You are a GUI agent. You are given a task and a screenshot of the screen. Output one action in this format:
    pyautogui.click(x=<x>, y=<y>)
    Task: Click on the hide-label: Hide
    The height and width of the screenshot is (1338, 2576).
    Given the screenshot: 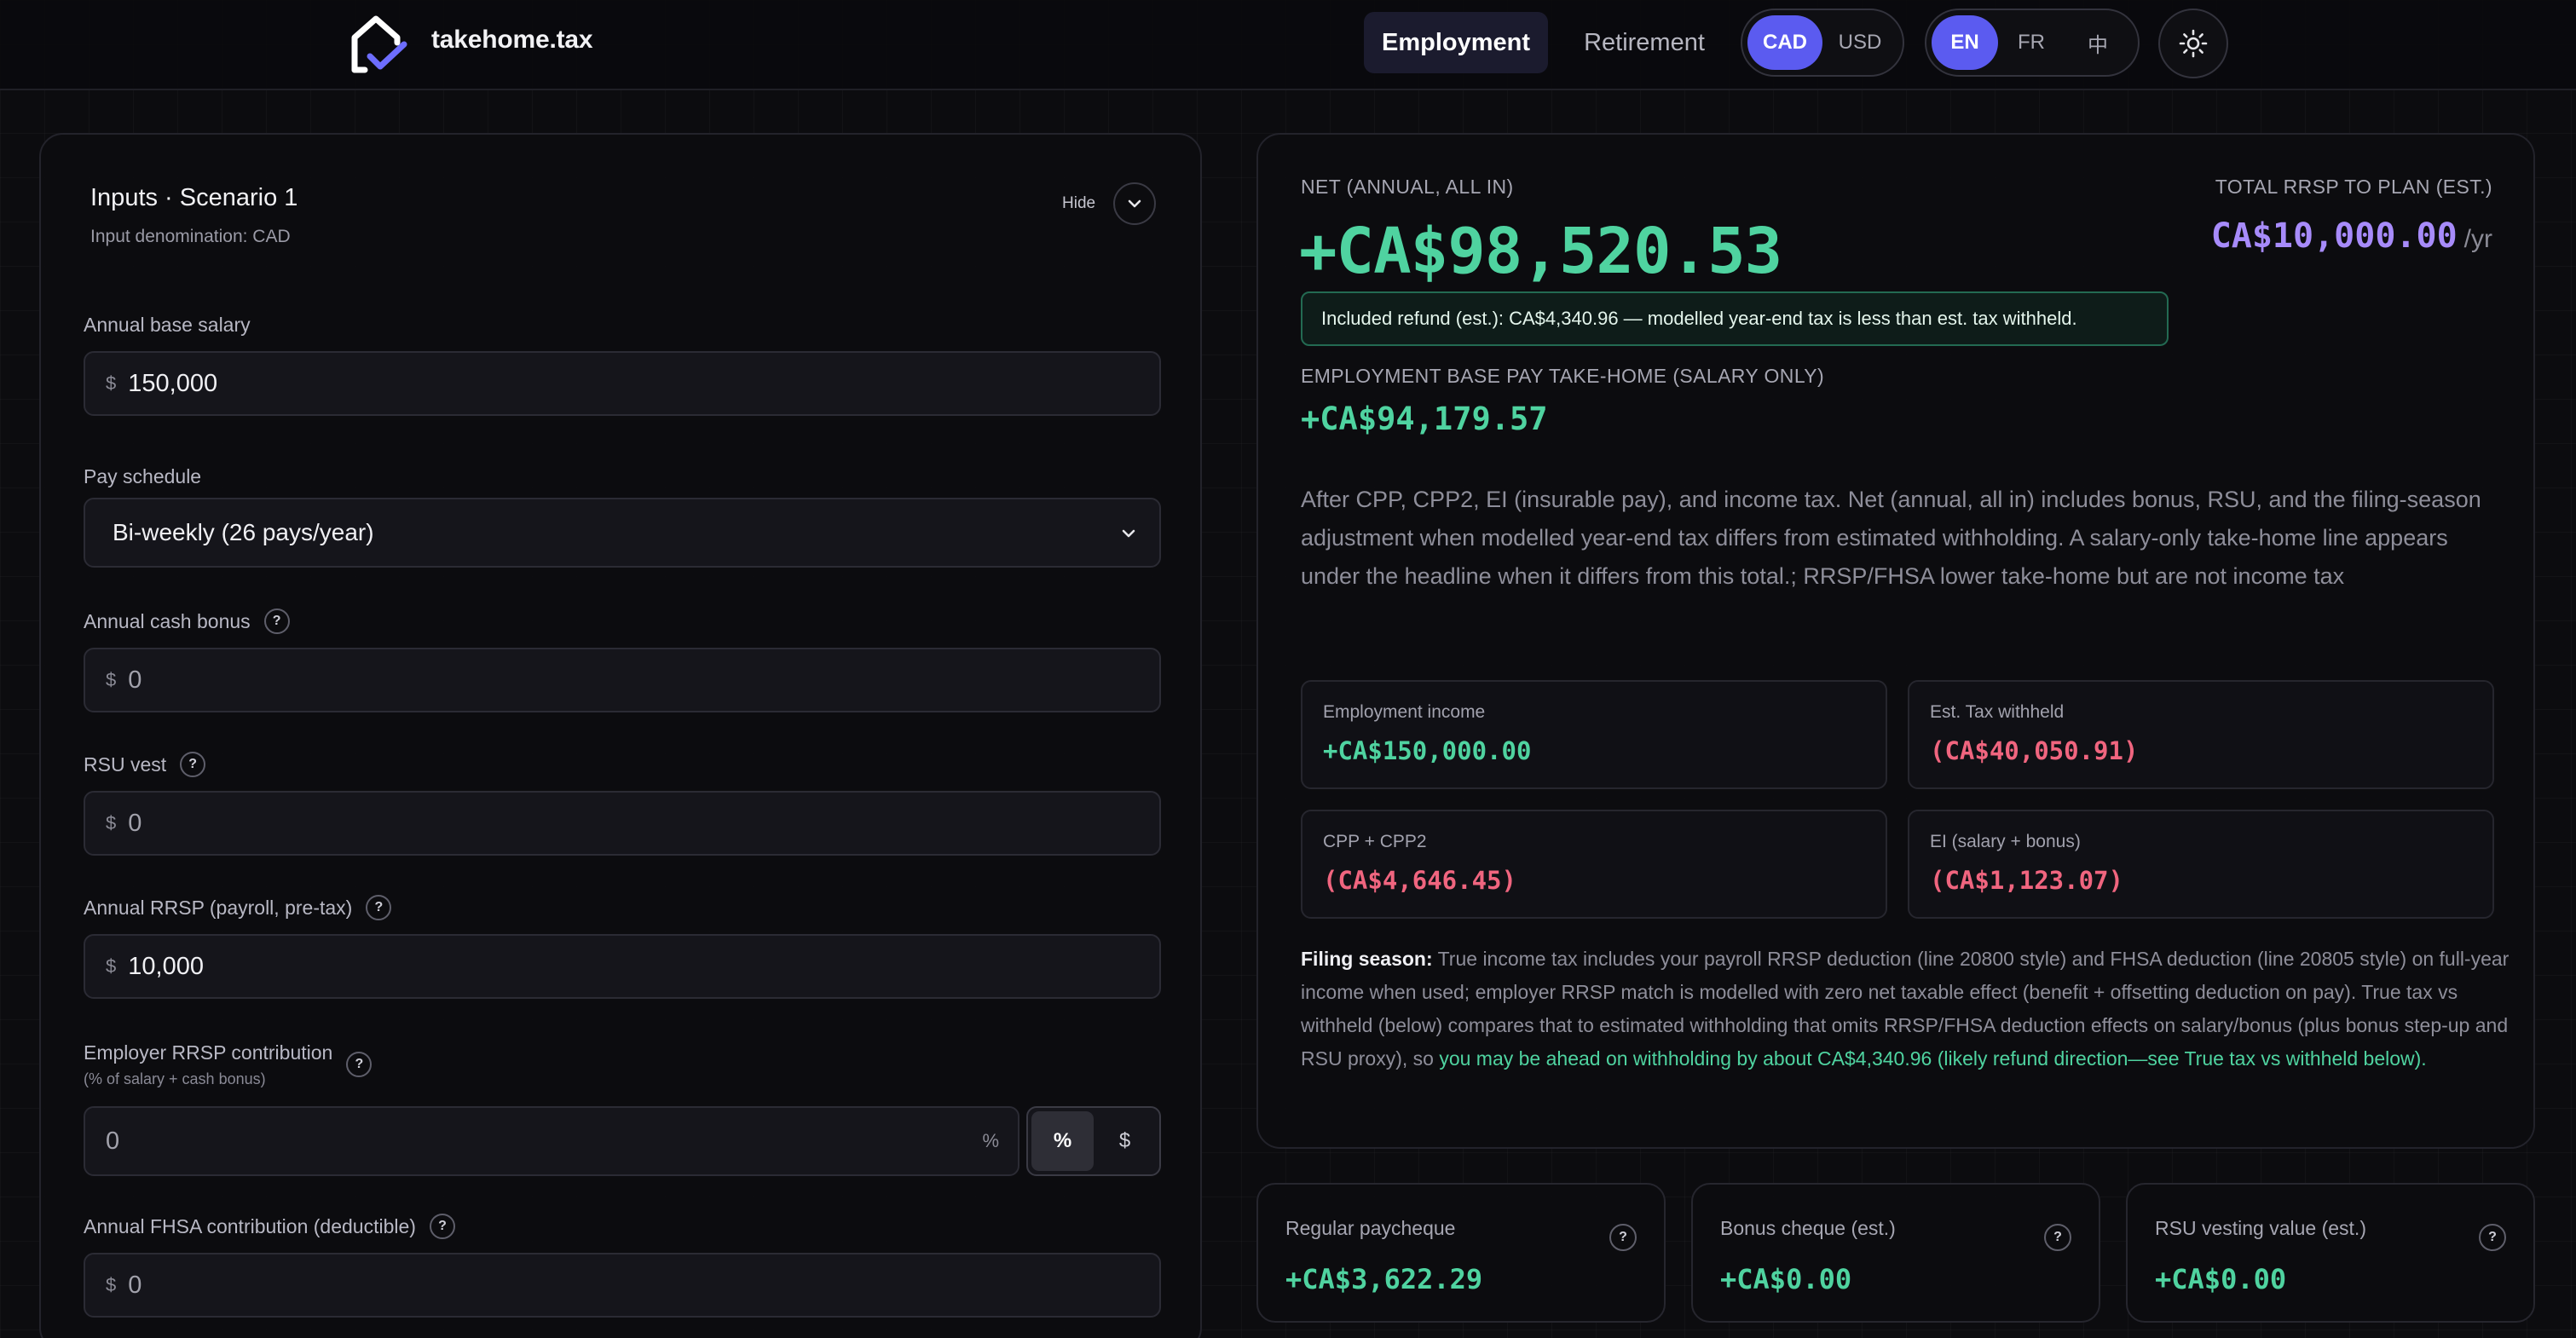 What is the action you would take?
    pyautogui.click(x=1078, y=203)
    